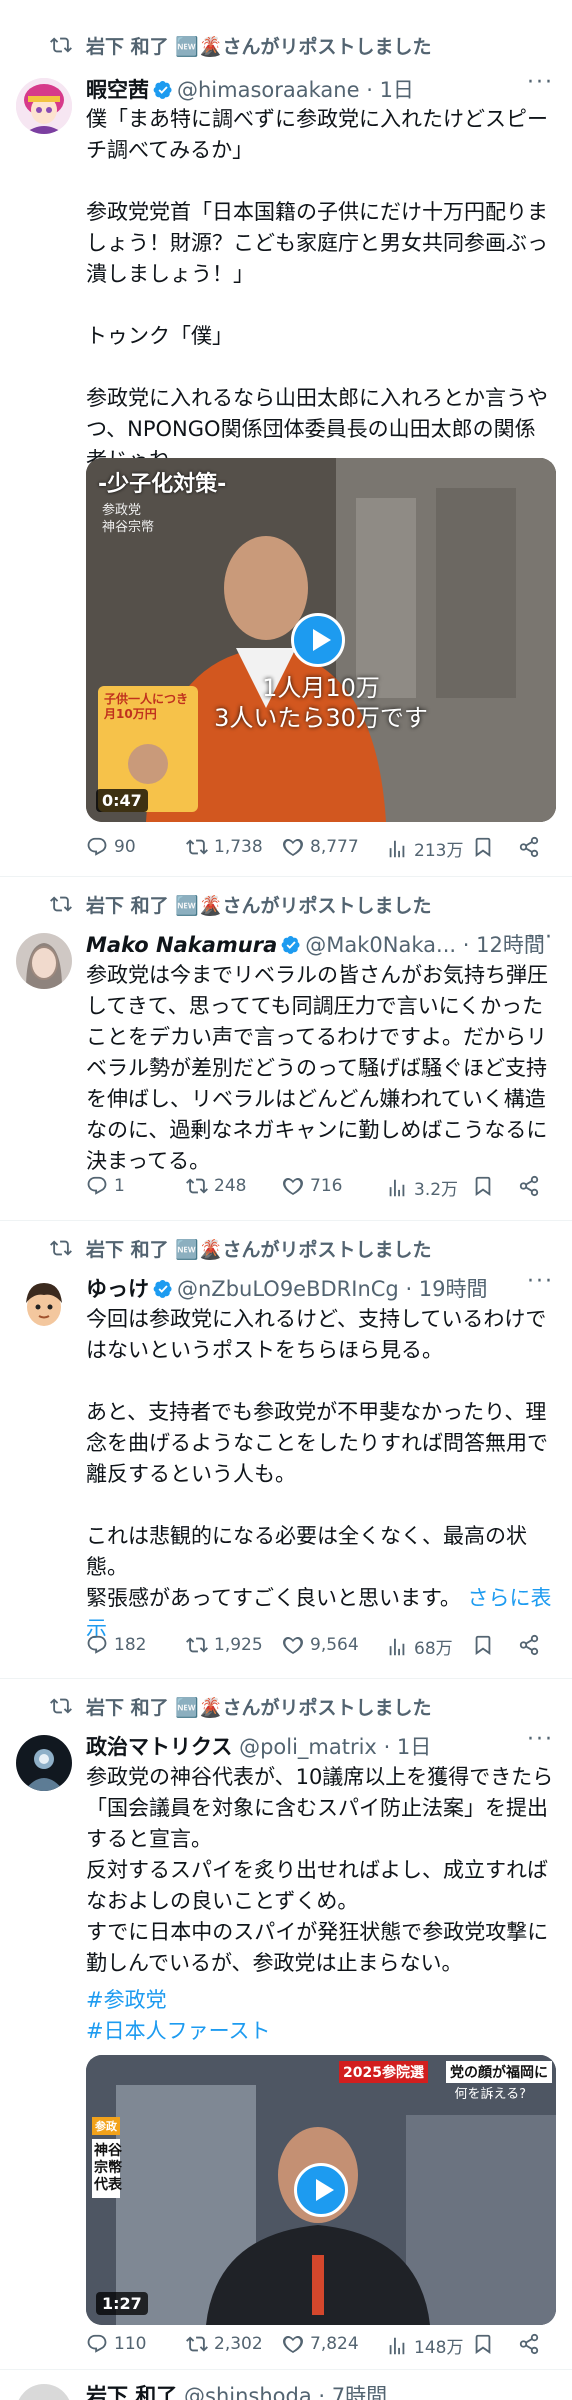  I want to click on video-player: 2025参院選 党の顔が福岡に 何を訴える? 参政 神谷 宗幣 代表 1:27, so click(321, 2190).